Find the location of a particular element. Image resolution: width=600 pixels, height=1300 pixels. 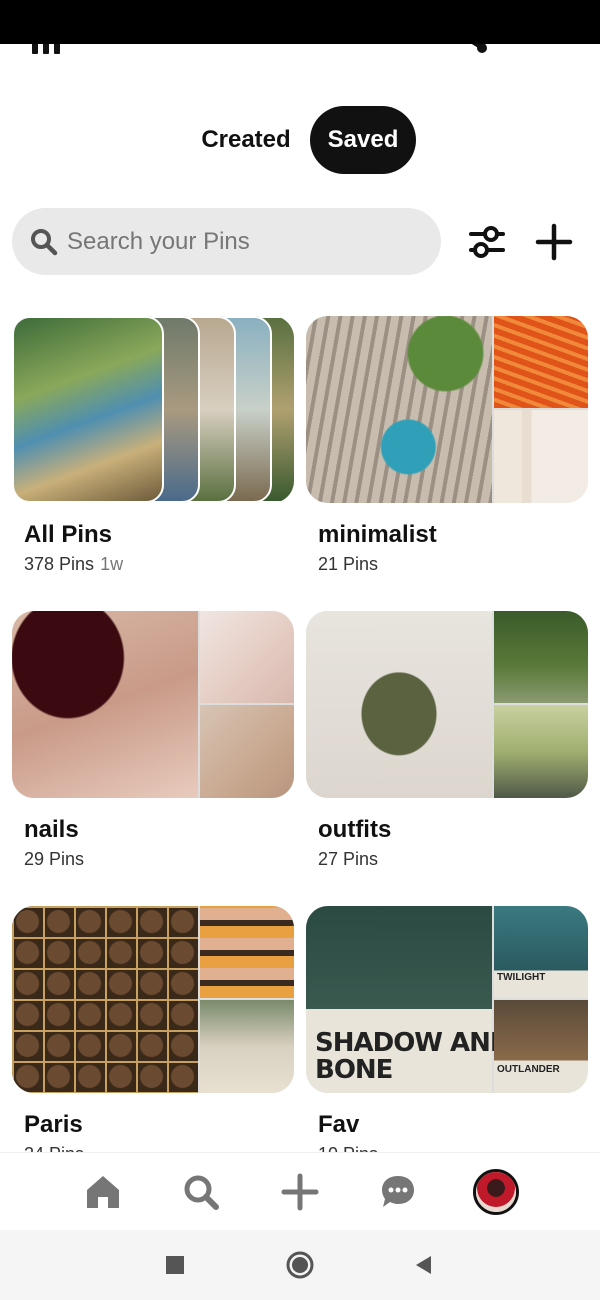

board-card: outfits 27 Pins is located at coordinates (447, 751).